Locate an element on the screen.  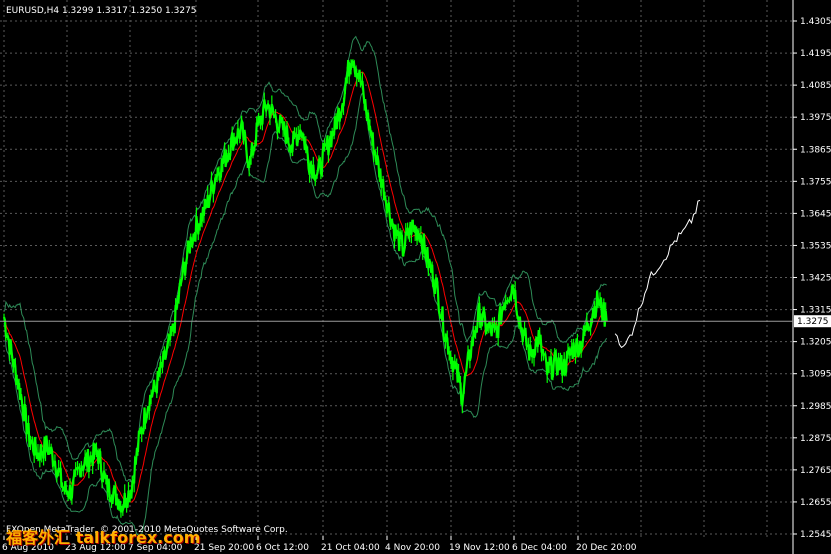
y-tick-label: 1.3535 is located at coordinates (815, 246).